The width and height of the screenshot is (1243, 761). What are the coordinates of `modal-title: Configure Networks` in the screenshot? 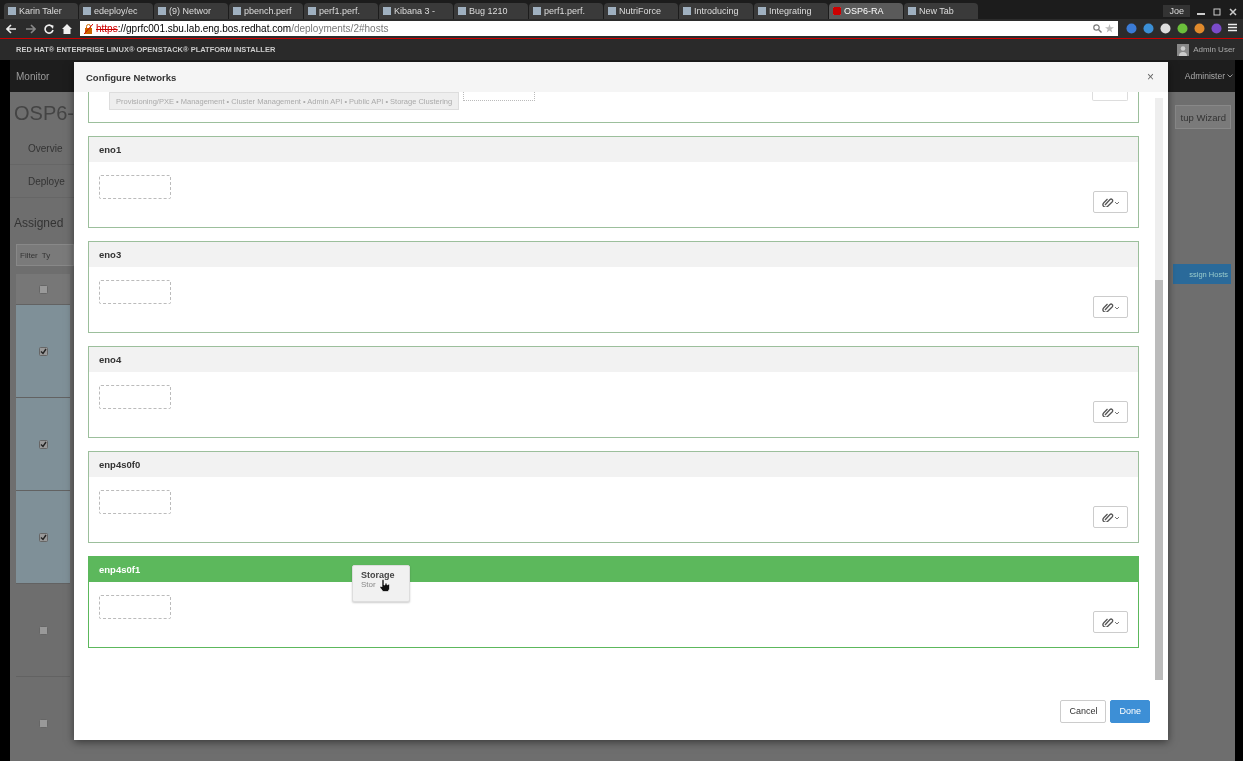 It's located at (131, 77).